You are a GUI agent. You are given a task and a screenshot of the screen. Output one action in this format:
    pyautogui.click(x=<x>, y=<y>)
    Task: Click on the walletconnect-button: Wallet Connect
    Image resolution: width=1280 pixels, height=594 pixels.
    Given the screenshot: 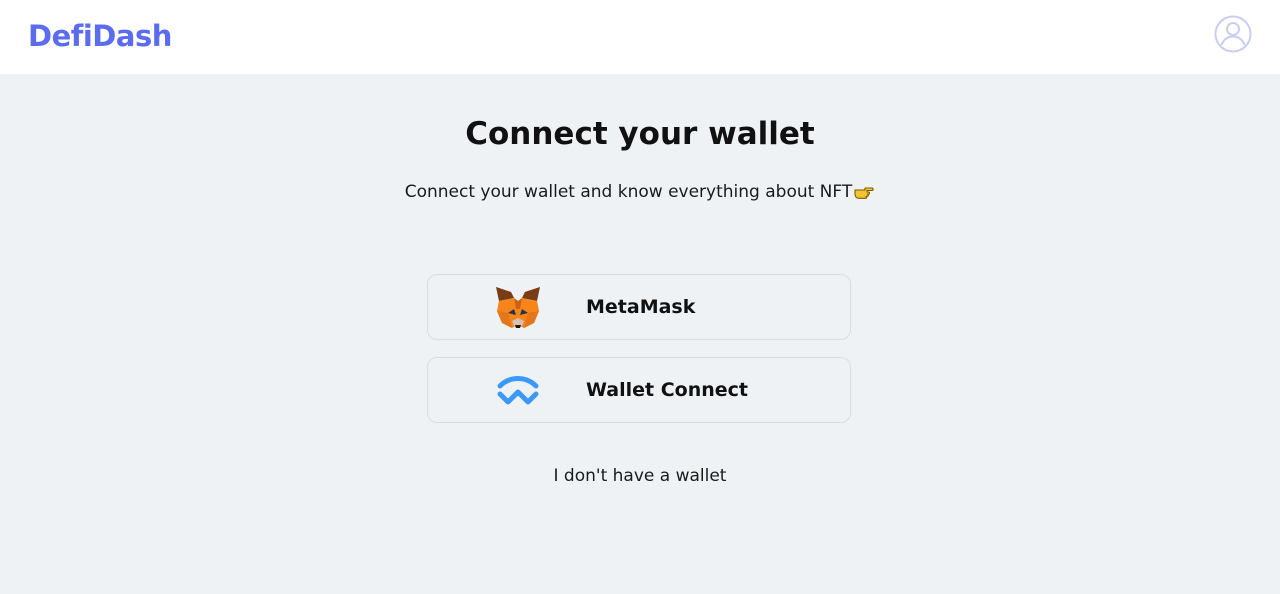 What is the action you would take?
    pyautogui.click(x=639, y=390)
    